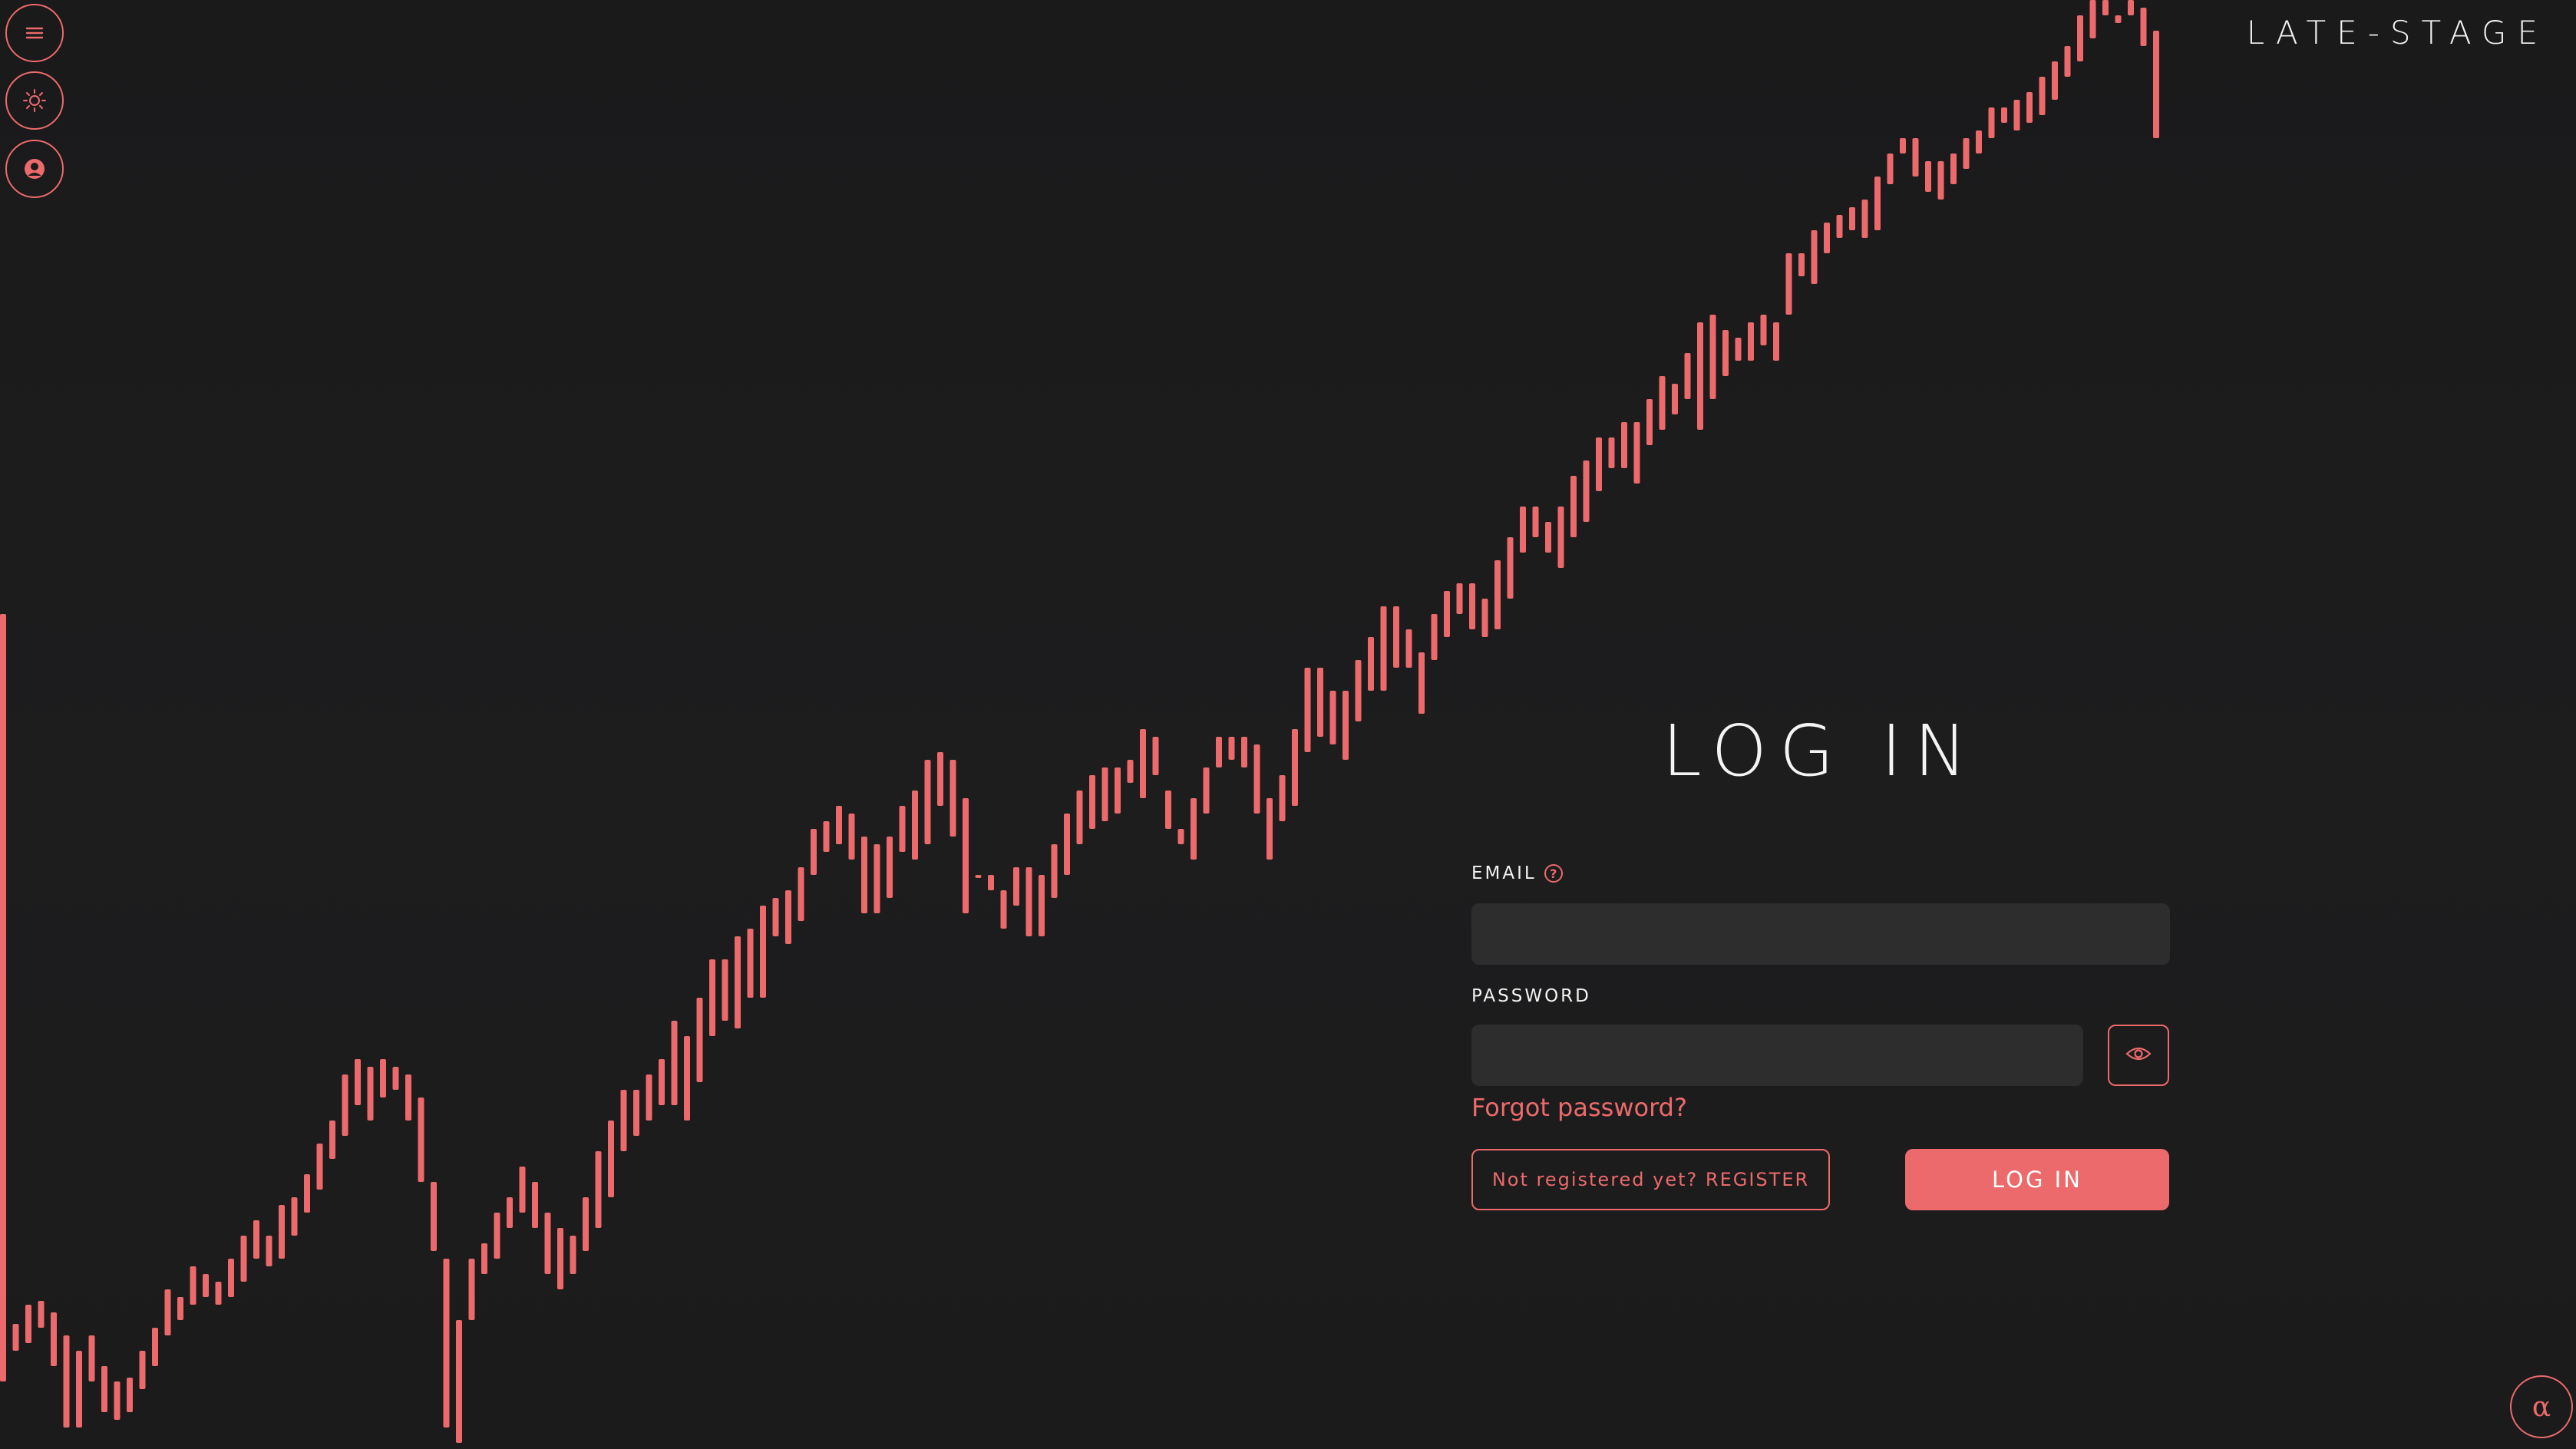 The image size is (2576, 1449). What do you see at coordinates (1777, 1055) in the screenshot?
I see `password-field` at bounding box center [1777, 1055].